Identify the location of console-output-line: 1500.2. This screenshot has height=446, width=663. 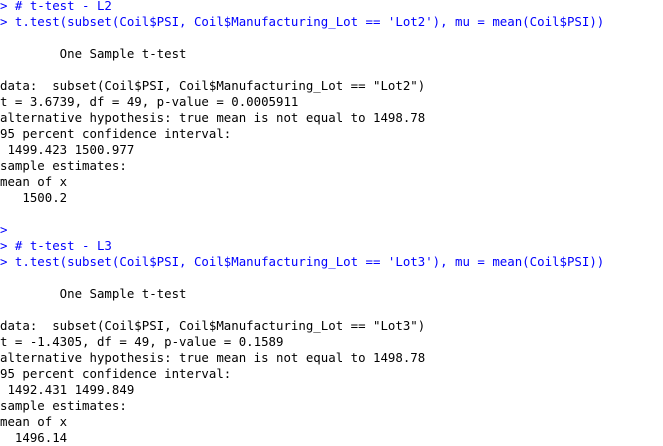
(37, 197).